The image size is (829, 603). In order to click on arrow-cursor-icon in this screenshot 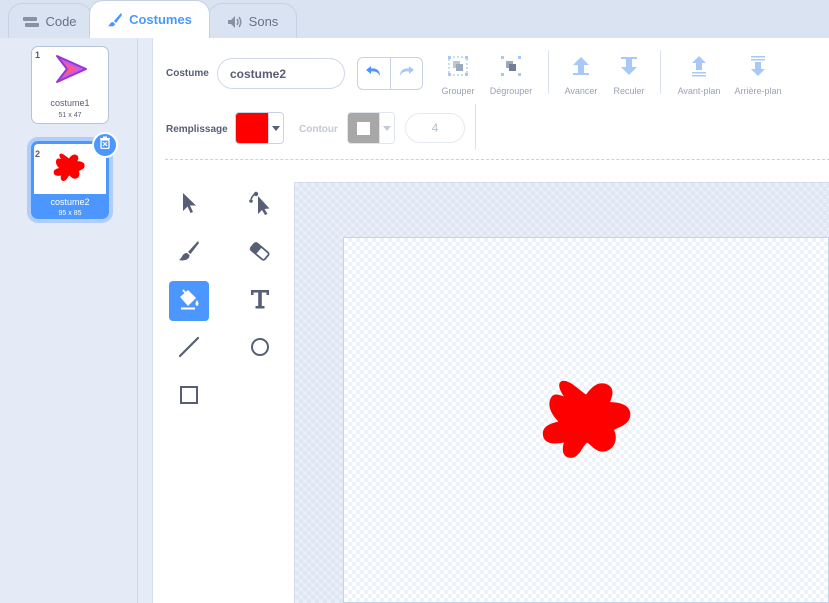, I will do `click(189, 205)`.